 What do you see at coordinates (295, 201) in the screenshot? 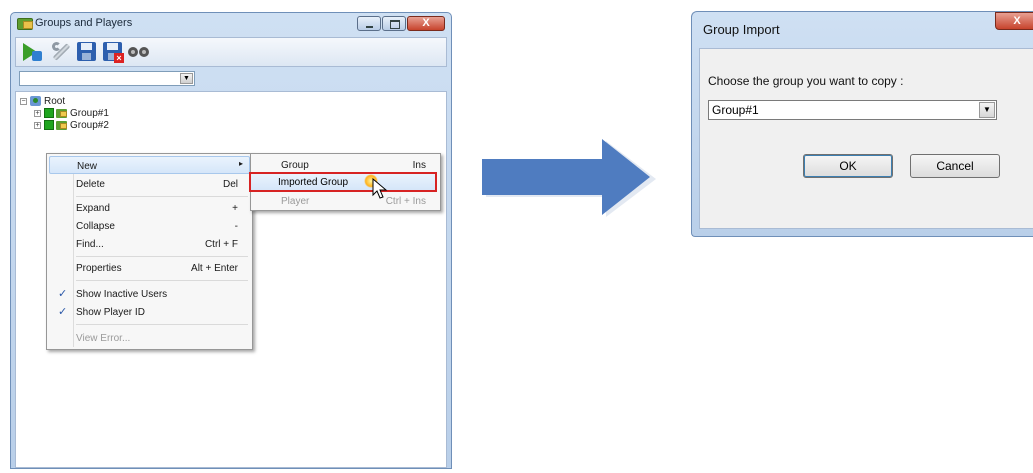
I see `menu-item-label: Player` at bounding box center [295, 201].